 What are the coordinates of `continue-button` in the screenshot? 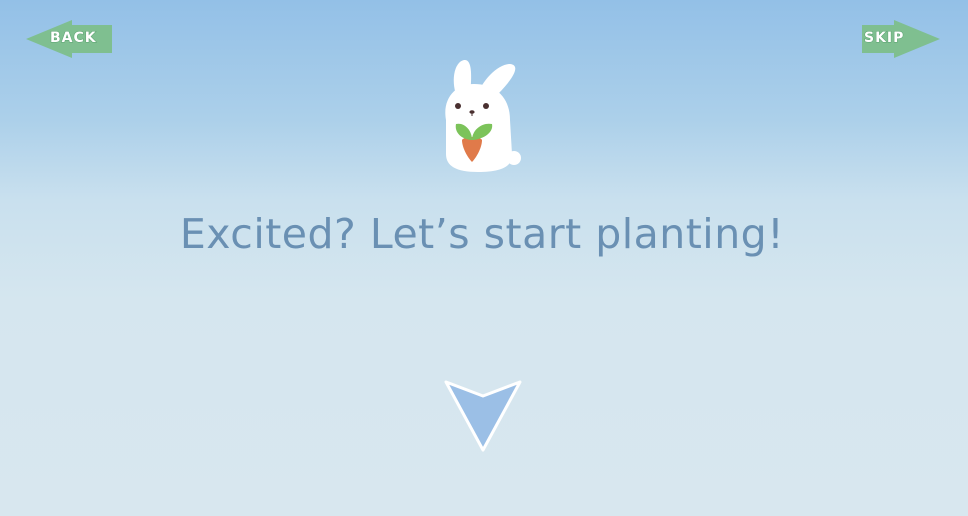 It's located at (483, 416).